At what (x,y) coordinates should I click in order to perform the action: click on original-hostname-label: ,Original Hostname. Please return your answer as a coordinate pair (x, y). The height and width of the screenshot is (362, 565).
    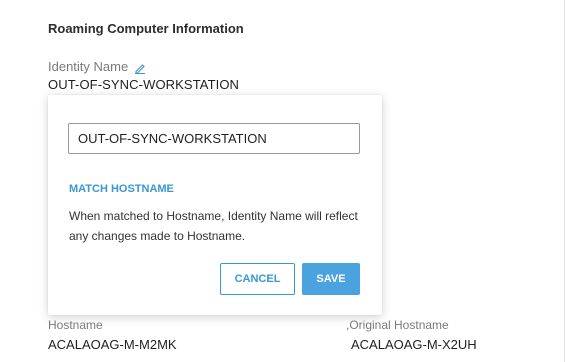
    Looking at the image, I should click on (397, 325).